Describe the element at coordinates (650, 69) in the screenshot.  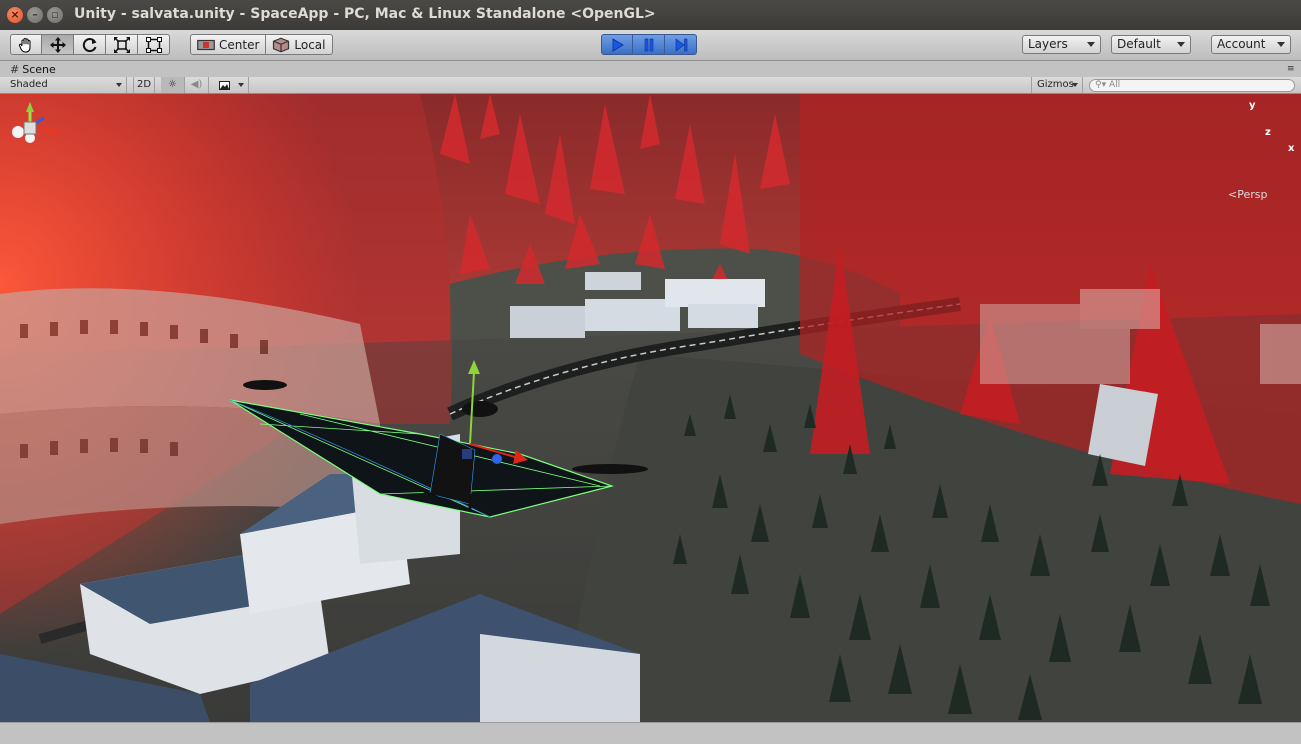
I see `editor-tab-row: # Scene ≡` at that location.